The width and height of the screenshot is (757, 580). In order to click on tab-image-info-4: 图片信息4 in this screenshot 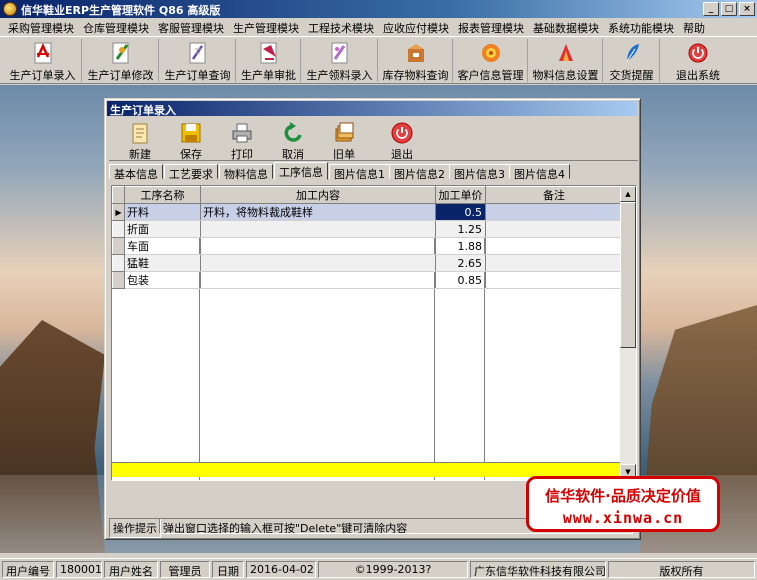, I will do `click(539, 172)`.